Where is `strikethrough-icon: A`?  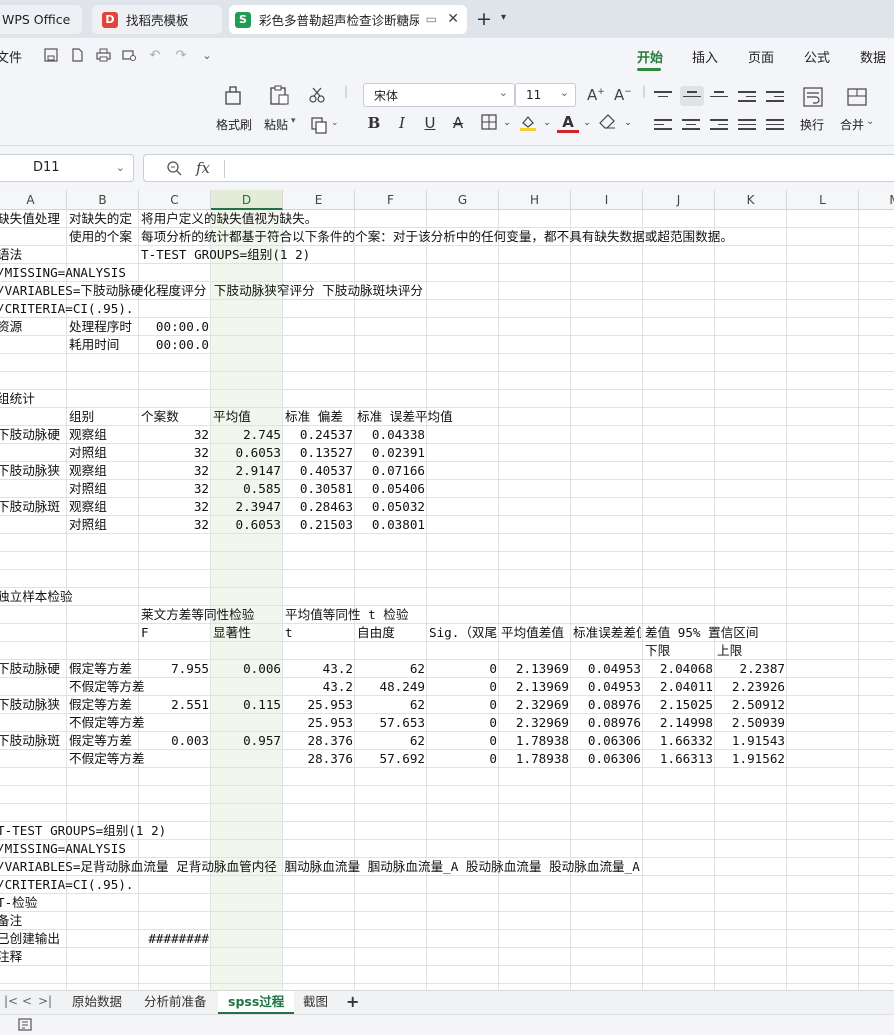
strikethrough-icon: A is located at coordinates (458, 123).